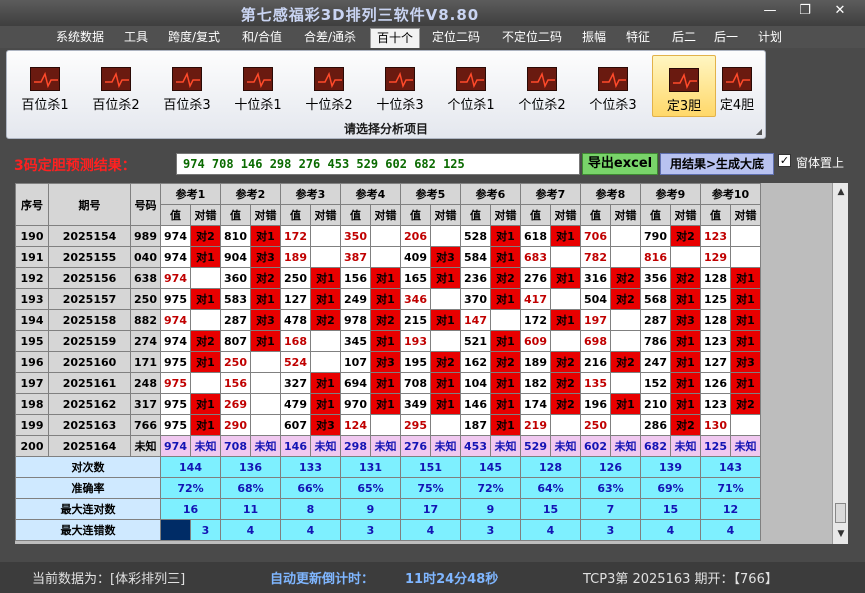 This screenshot has height=593, width=865. What do you see at coordinates (388, 530) in the screenshot?
I see `summary-row: 最大连错数 3 4 4 3 4 3 4 3 4 4` at bounding box center [388, 530].